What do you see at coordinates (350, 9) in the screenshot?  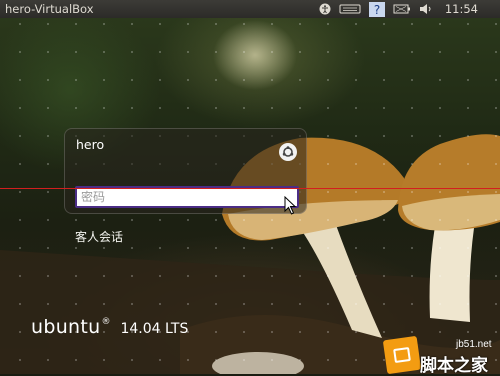 I see `keyboard-layout-icon` at bounding box center [350, 9].